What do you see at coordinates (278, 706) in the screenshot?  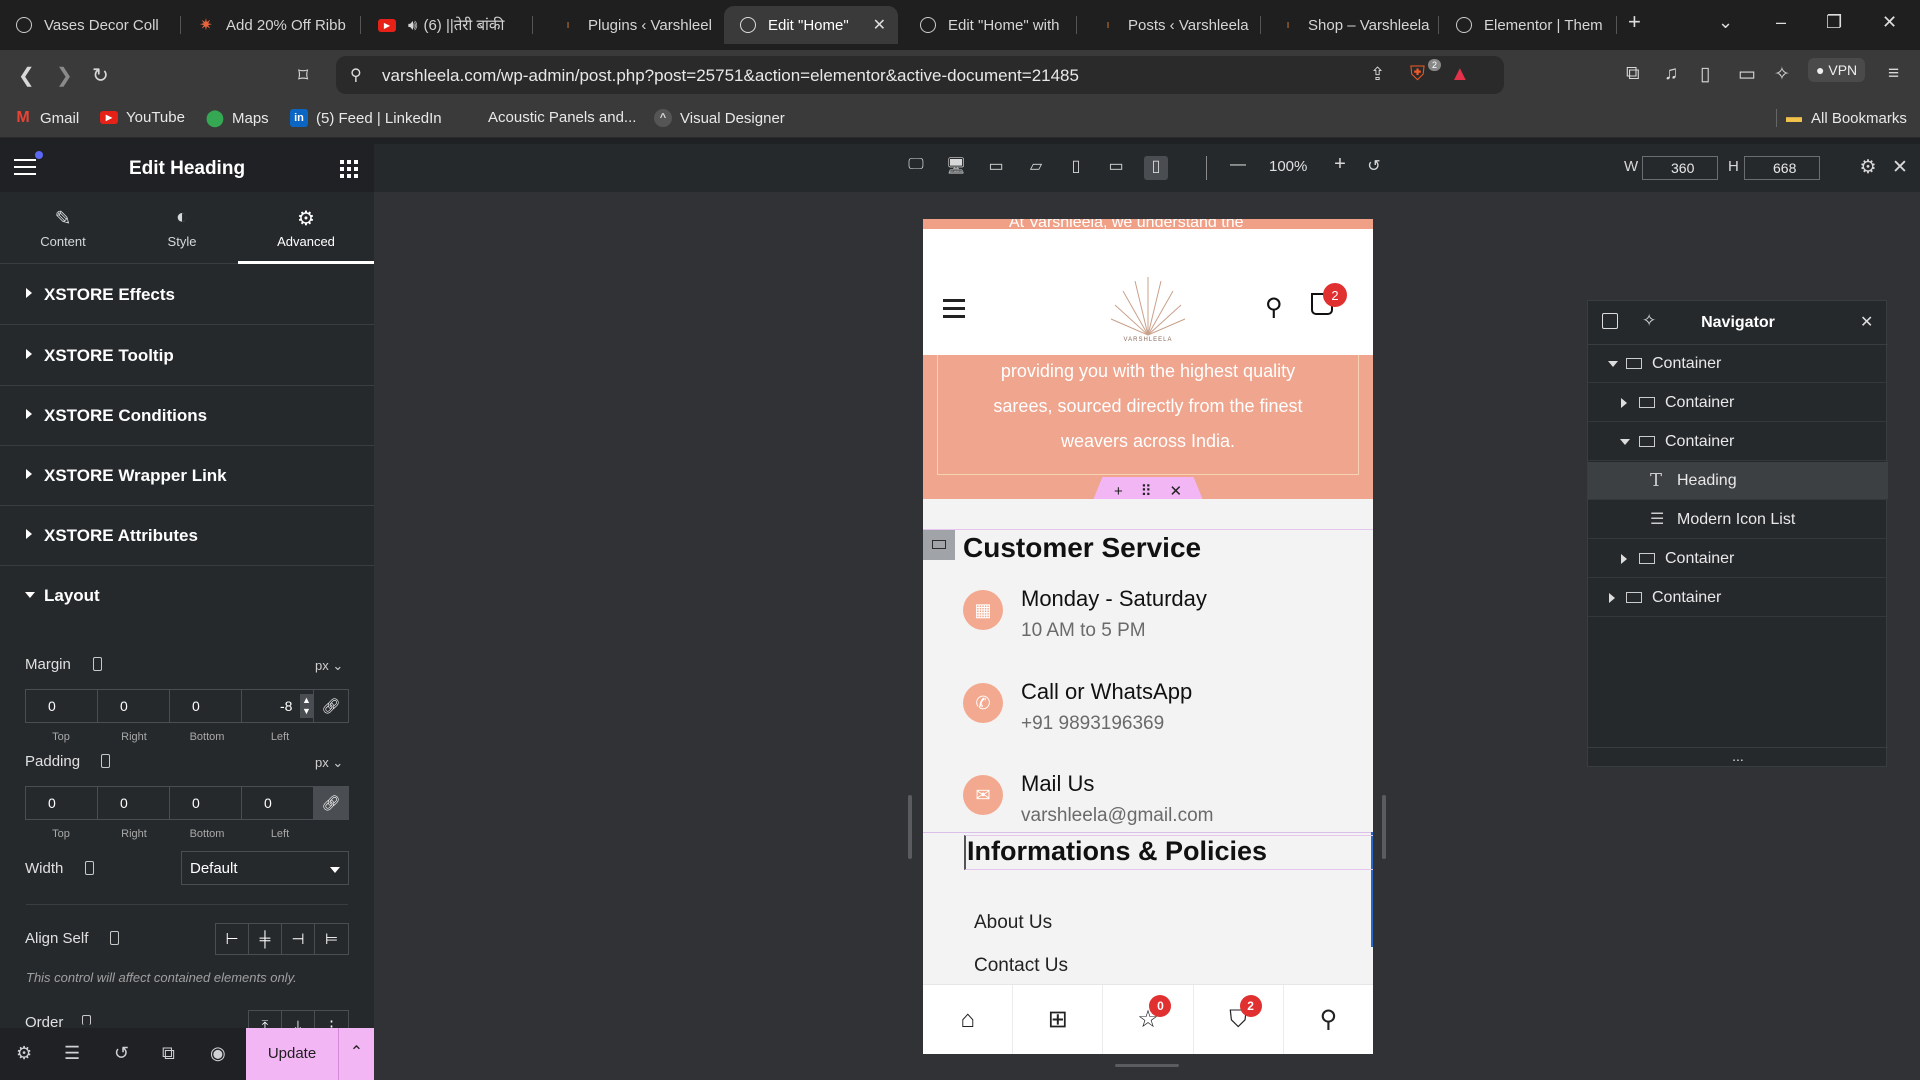 I see `margin-left-input: -8 ▲ ▼` at bounding box center [278, 706].